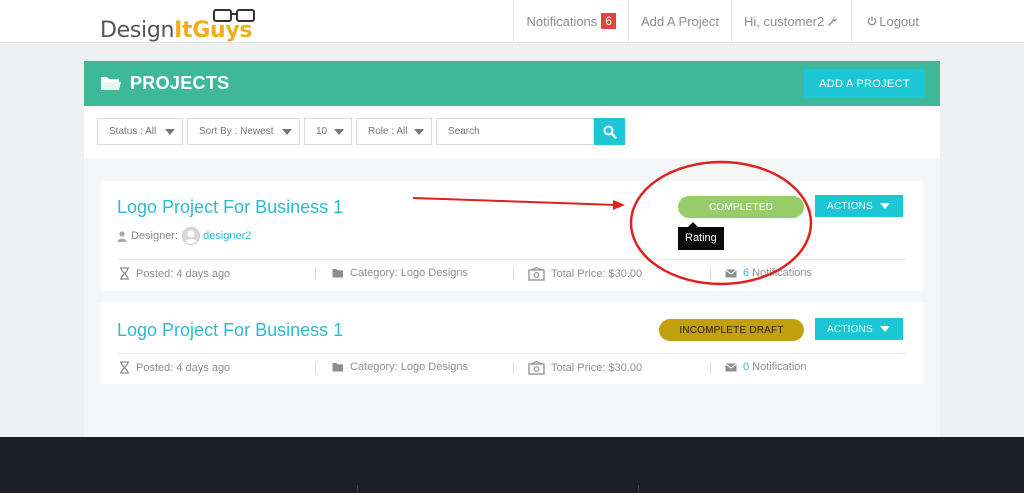 The image size is (1024, 493). What do you see at coordinates (608, 21) in the screenshot?
I see `notifications-count-badge: 6` at bounding box center [608, 21].